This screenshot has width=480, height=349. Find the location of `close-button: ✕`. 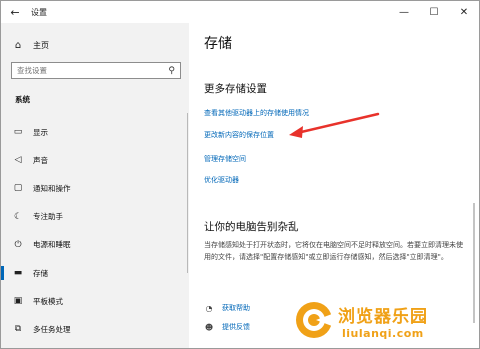

close-button: ✕ is located at coordinates (464, 12).